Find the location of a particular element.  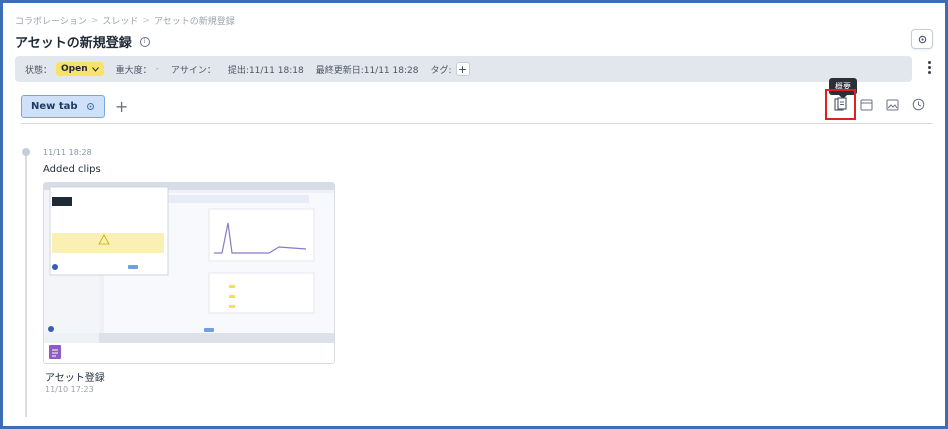

timeline-dot is located at coordinates (26, 152).